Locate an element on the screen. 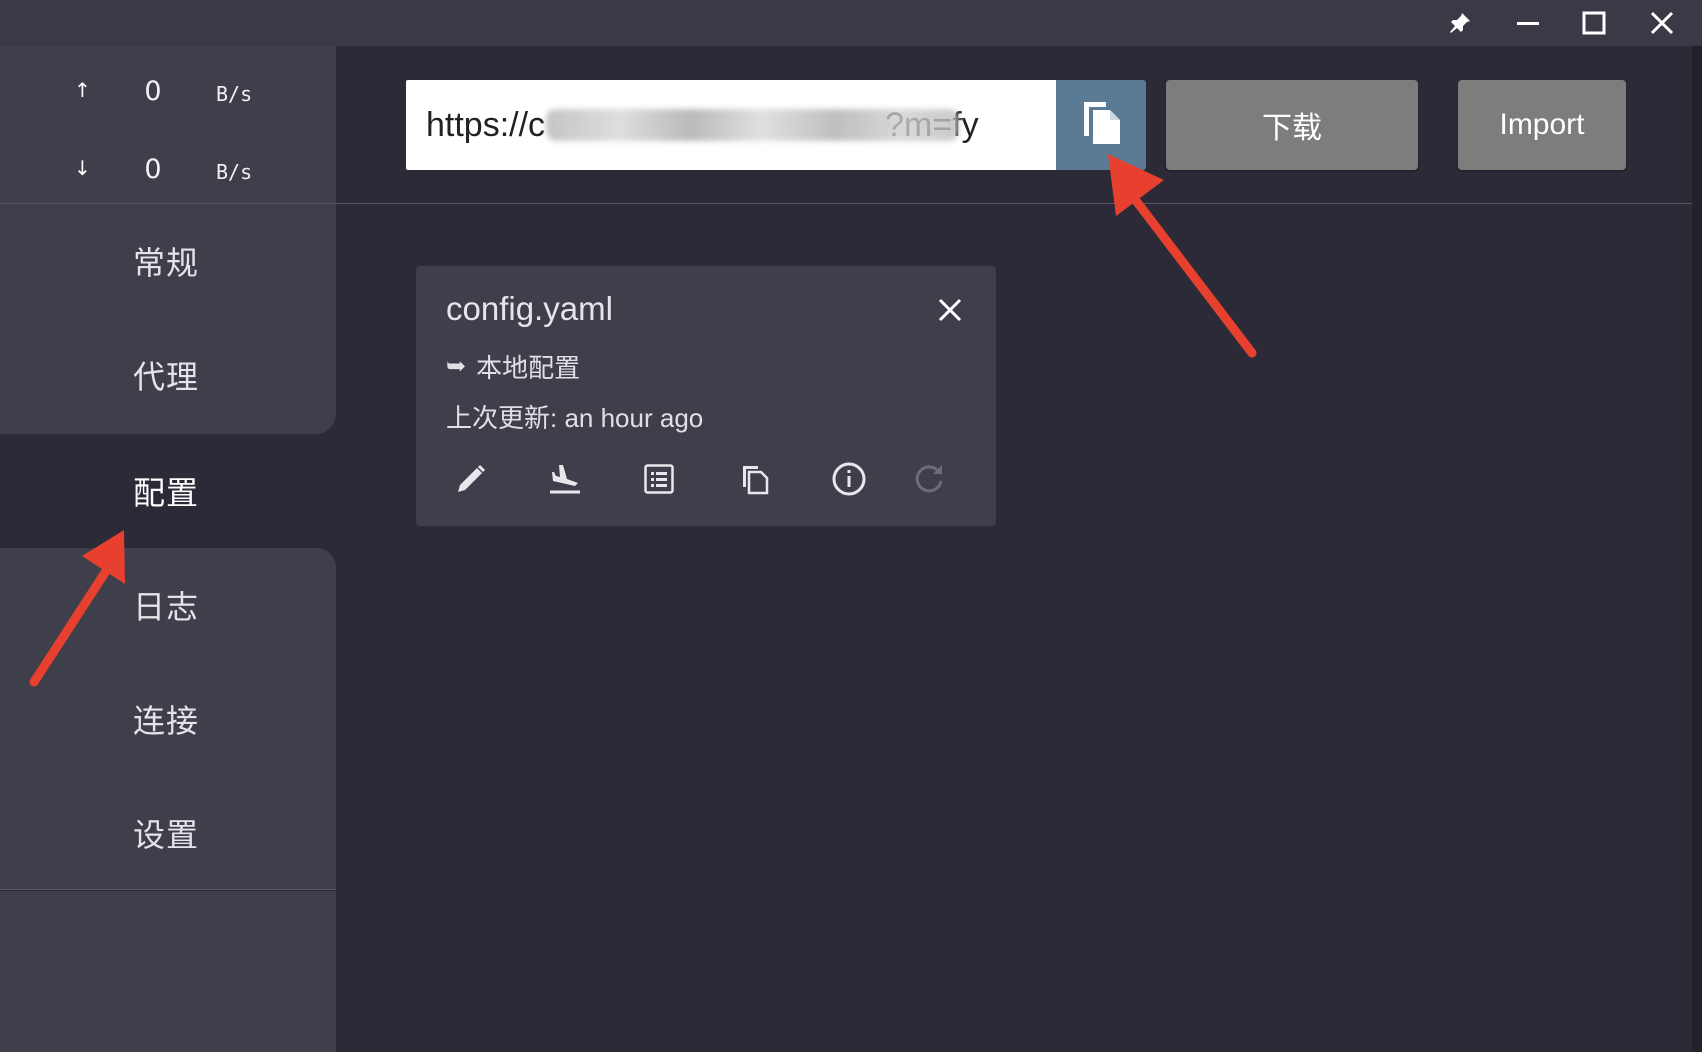  info-icon is located at coordinates (849, 481).